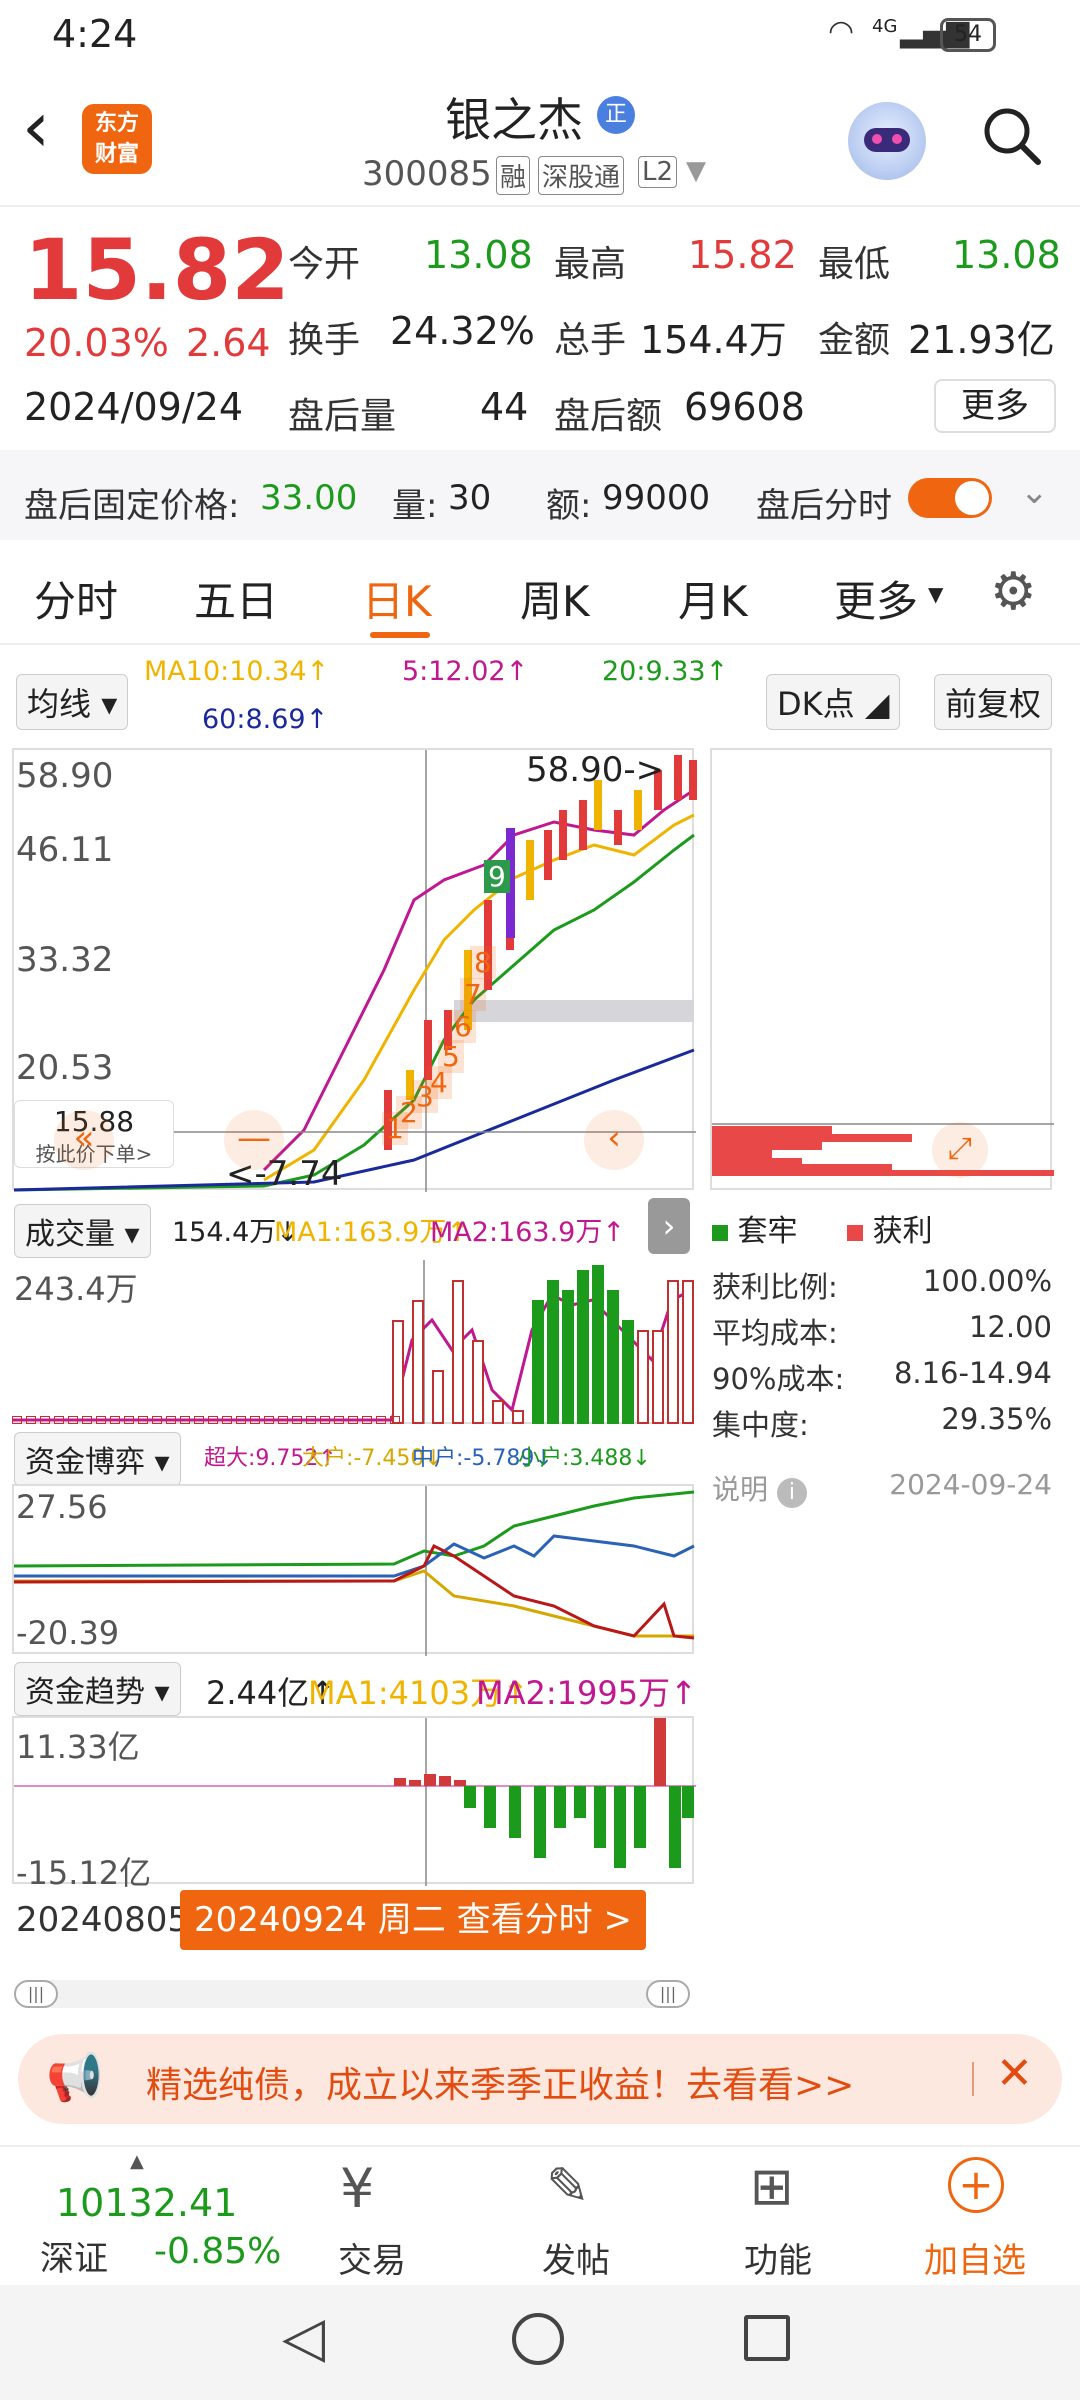 The height and width of the screenshot is (2400, 1080). I want to click on ma20-legend: 20:9.33↑, so click(665, 671).